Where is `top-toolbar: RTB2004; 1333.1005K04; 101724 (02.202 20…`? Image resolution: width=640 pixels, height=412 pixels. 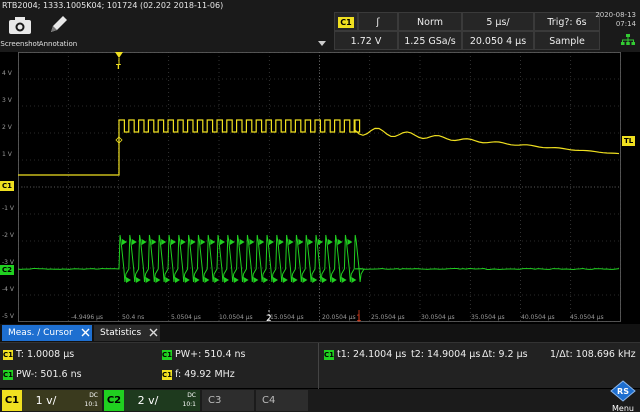
top-toolbar: RTB2004; 1333.1005K04; 101724 (02.202 20… is located at coordinates (320, 26).